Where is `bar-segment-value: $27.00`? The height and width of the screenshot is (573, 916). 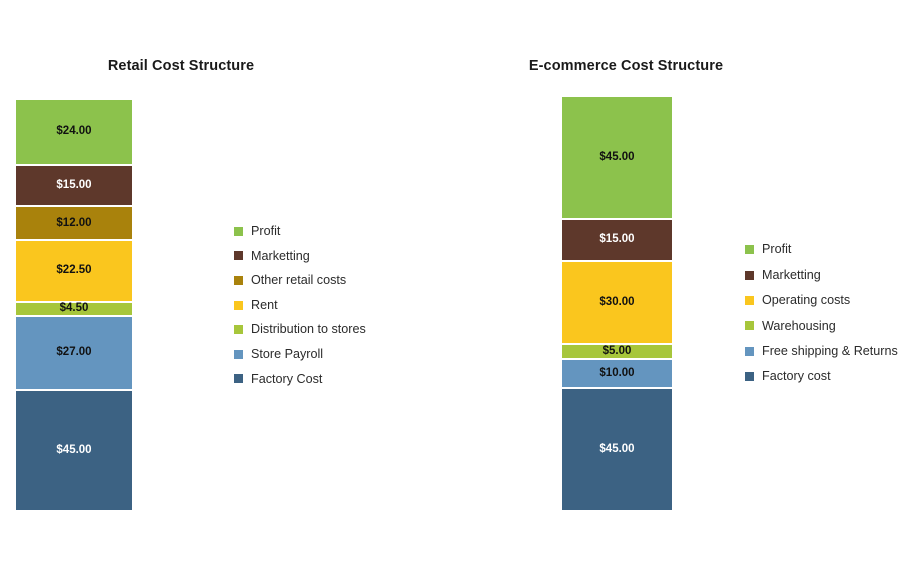
bar-segment-value: $27.00 is located at coordinates (74, 352).